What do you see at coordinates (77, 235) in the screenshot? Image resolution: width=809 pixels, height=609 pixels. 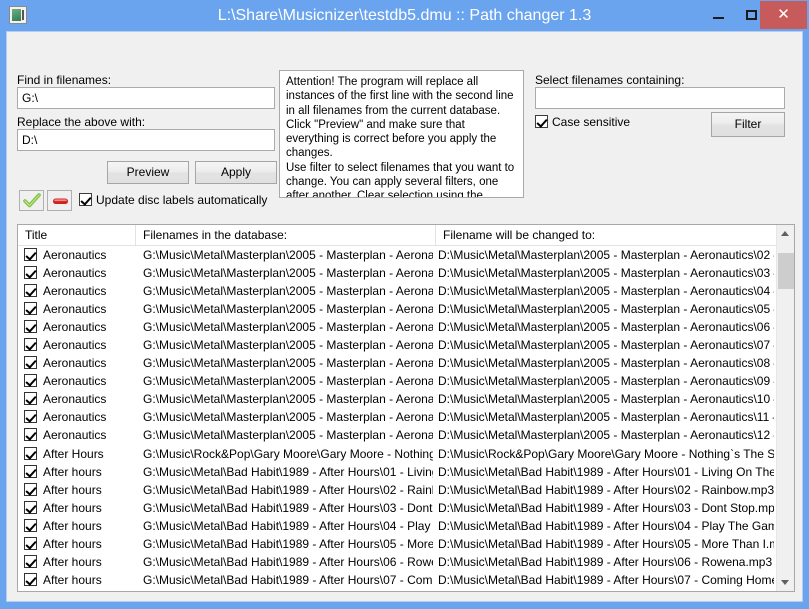 I see `column-header-title: Title` at bounding box center [77, 235].